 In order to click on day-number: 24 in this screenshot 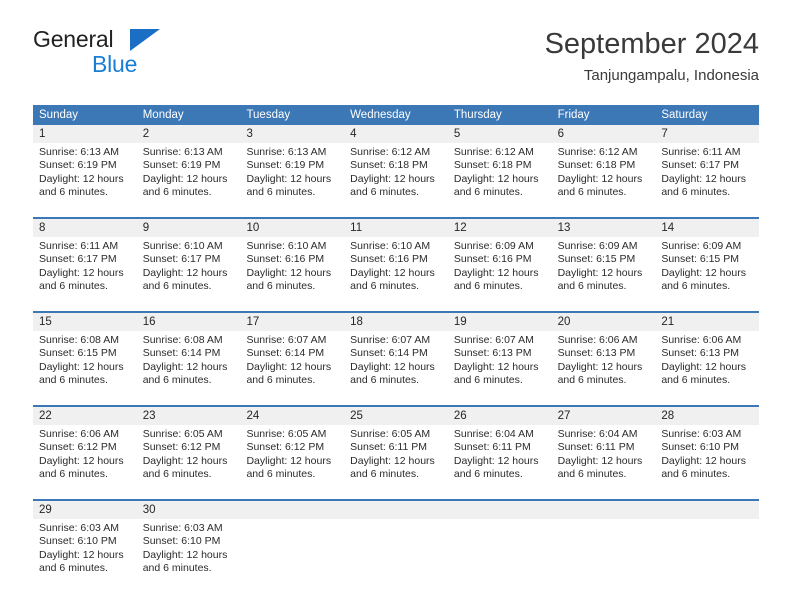, I will do `click(292, 416)`.